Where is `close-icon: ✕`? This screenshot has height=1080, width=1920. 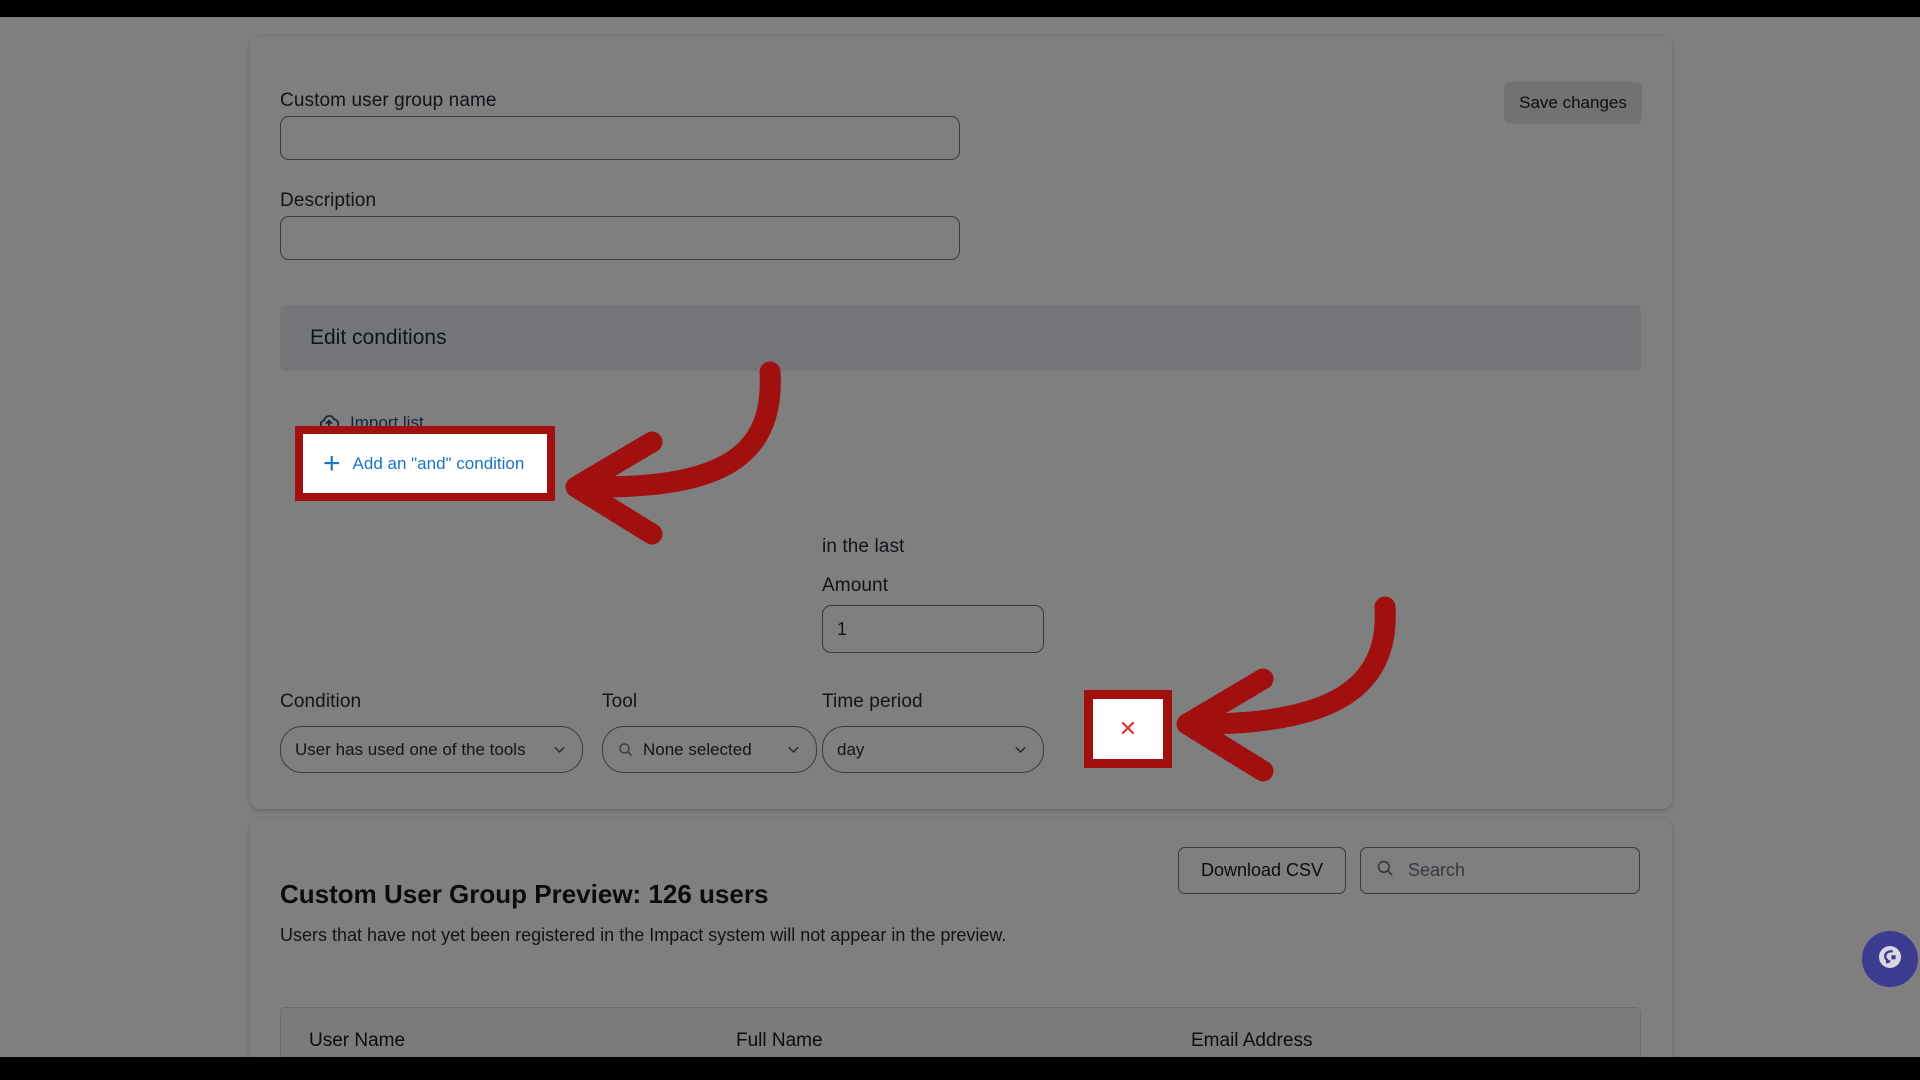
close-icon: ✕ is located at coordinates (1128, 728).